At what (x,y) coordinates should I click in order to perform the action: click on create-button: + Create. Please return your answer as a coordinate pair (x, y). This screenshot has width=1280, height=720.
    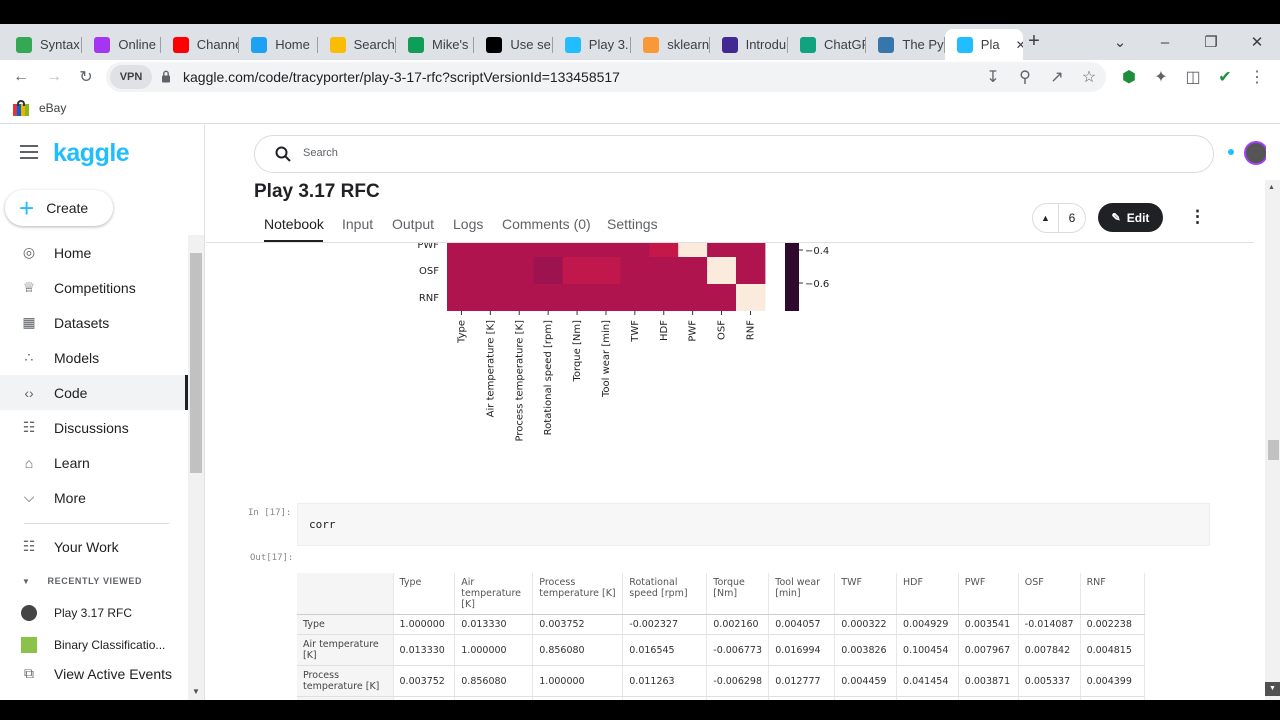
    Looking at the image, I should click on (59, 208).